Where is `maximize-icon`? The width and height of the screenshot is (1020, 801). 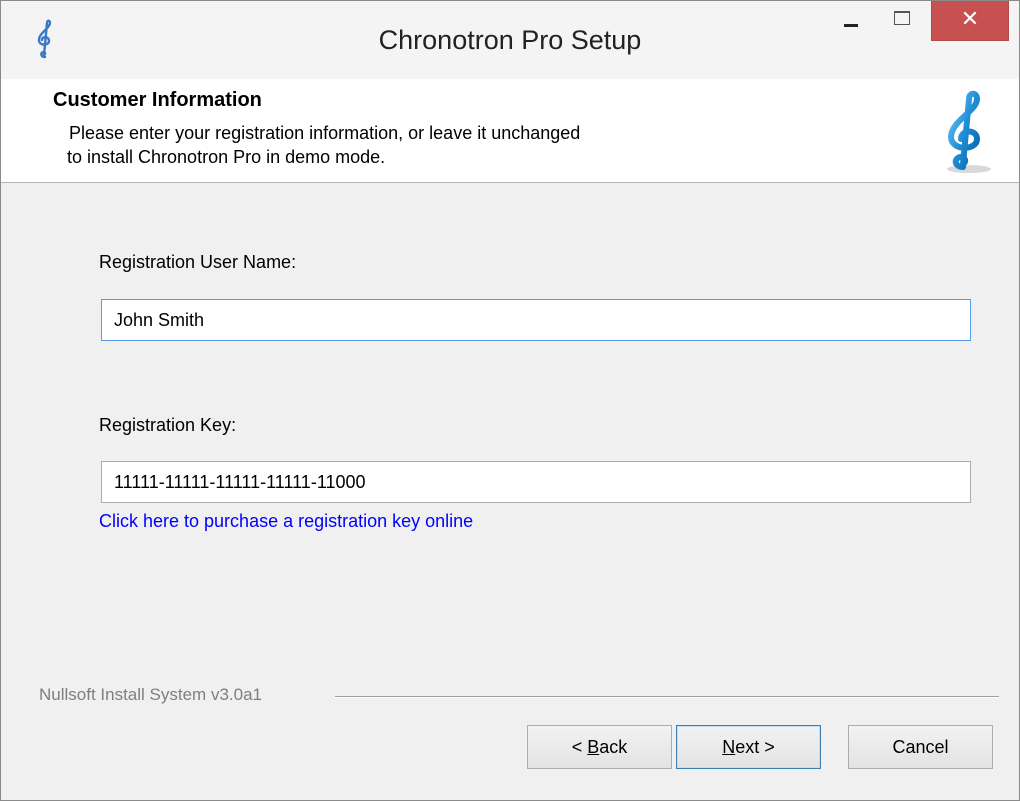 maximize-icon is located at coordinates (902, 18).